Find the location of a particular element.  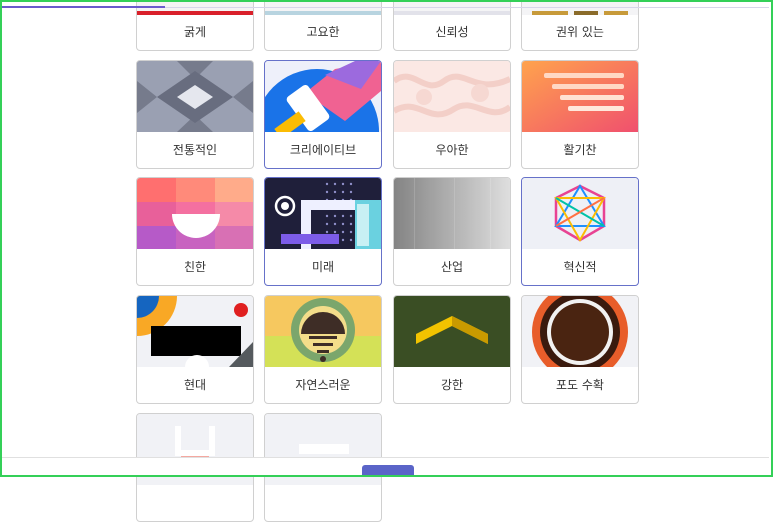

tile-label: 강한 is located at coordinates (452, 385).